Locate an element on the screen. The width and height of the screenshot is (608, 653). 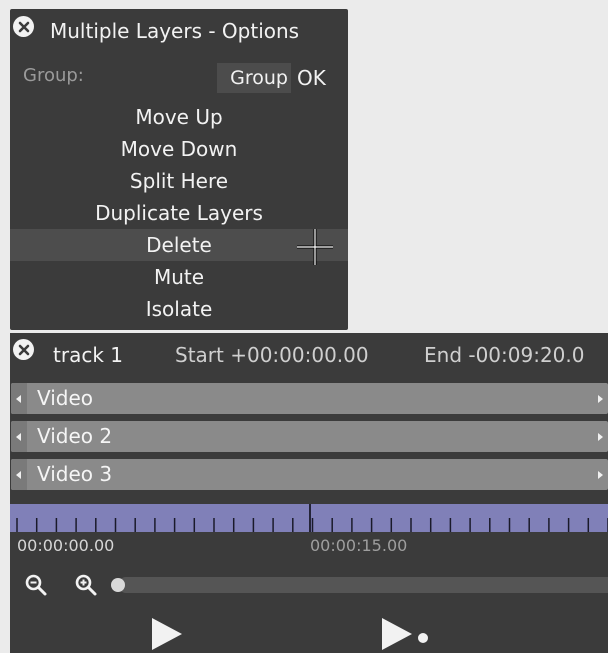
layer-bar-video: Video is located at coordinates (309, 398).